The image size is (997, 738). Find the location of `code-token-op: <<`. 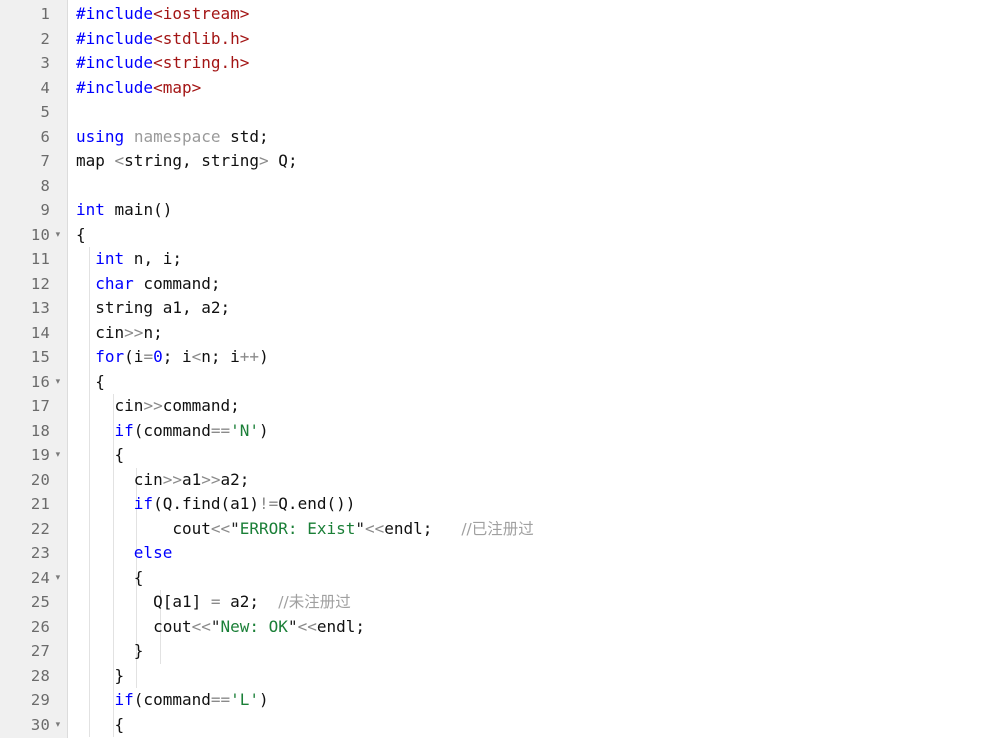

code-token-op: << is located at coordinates (375, 528).